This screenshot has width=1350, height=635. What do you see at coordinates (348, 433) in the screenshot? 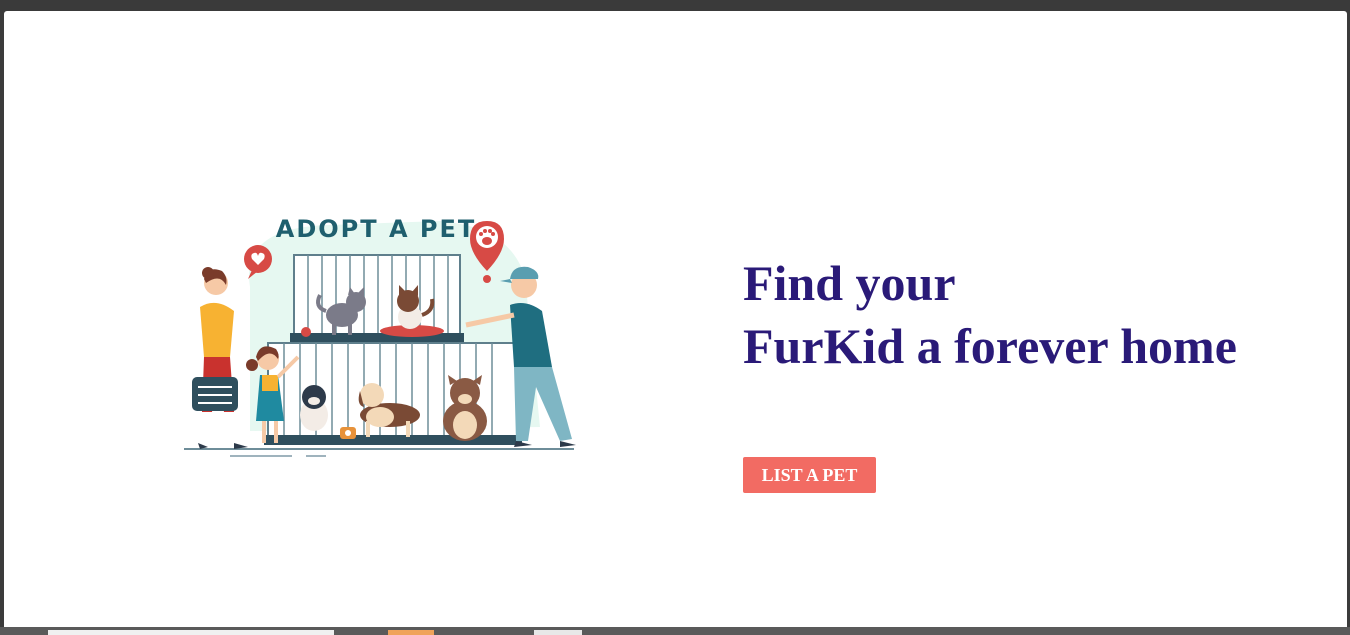
I see `food-bowl` at bounding box center [348, 433].